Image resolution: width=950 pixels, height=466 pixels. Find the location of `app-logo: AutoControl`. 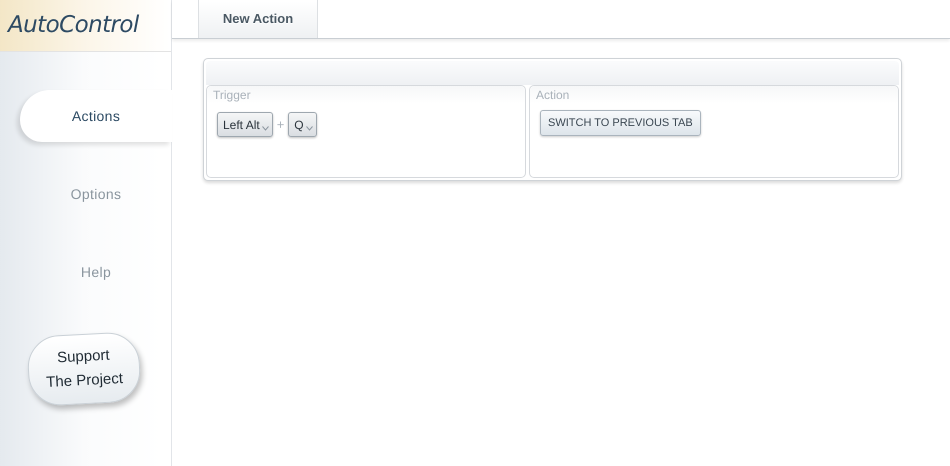

app-logo: AutoControl is located at coordinates (73, 25).